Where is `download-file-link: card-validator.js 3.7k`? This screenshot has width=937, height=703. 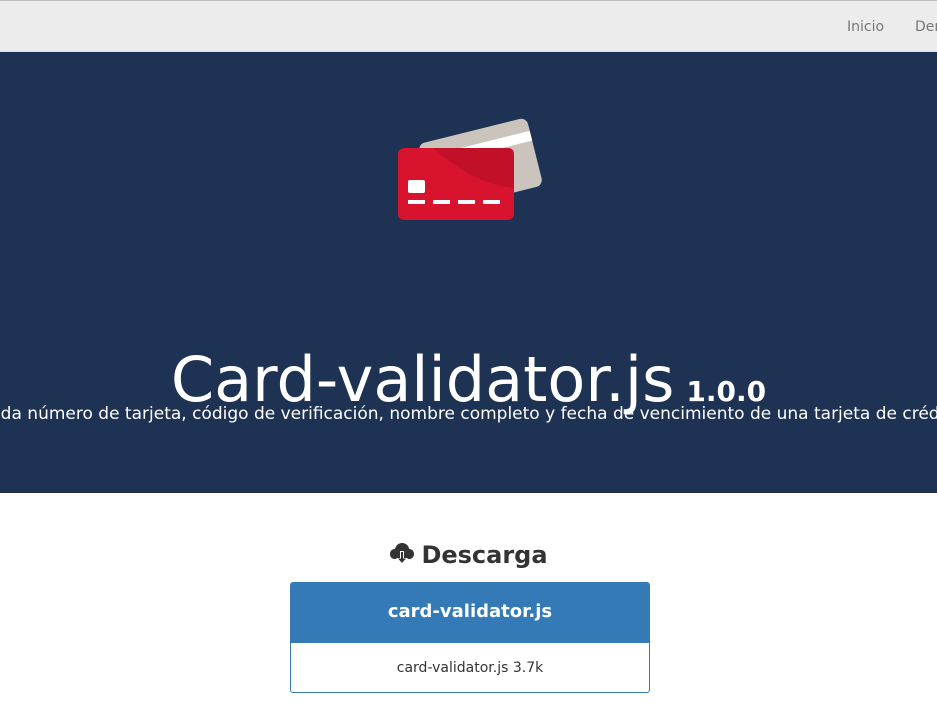 download-file-link: card-validator.js 3.7k is located at coordinates (470, 668).